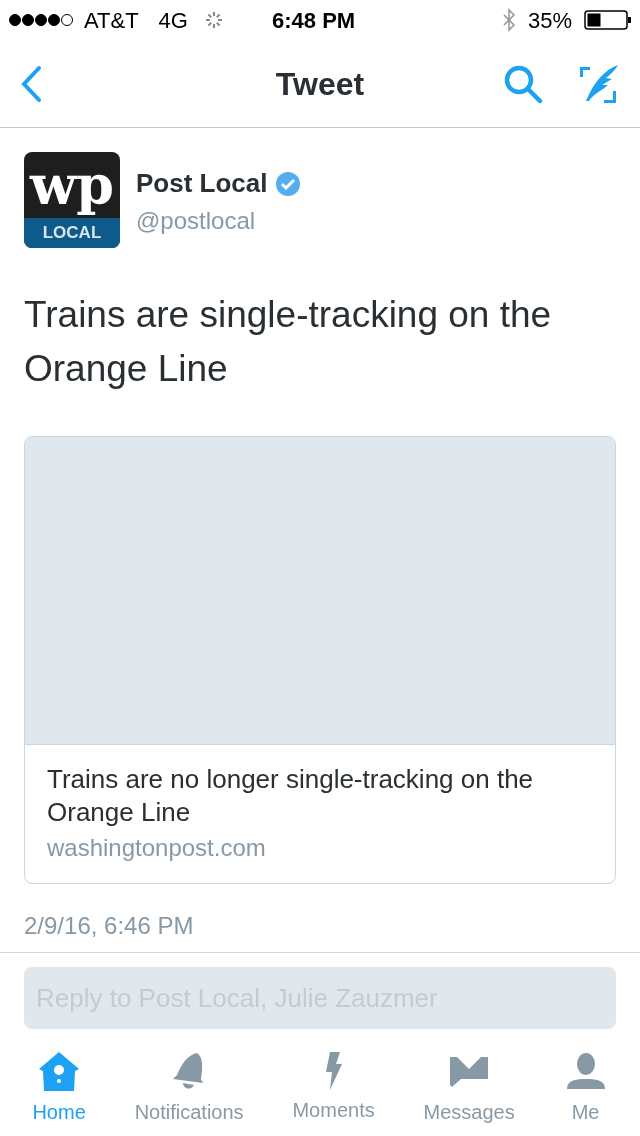 This screenshot has width=640, height=1136. I want to click on signal-icon, so click(42, 20).